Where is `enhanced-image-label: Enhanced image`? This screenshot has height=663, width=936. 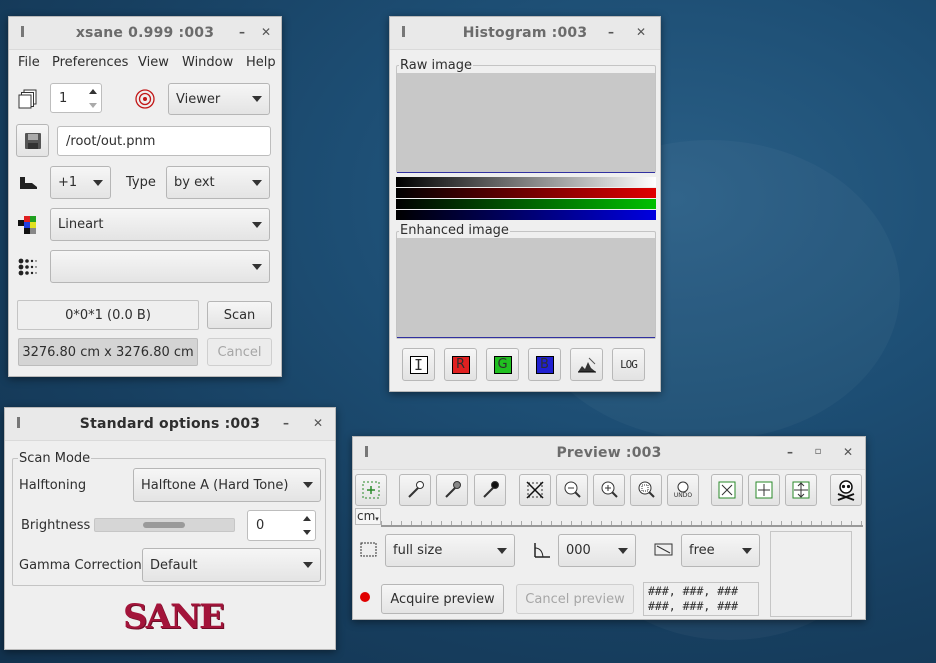
enhanced-image-label: Enhanced image is located at coordinates (454, 230).